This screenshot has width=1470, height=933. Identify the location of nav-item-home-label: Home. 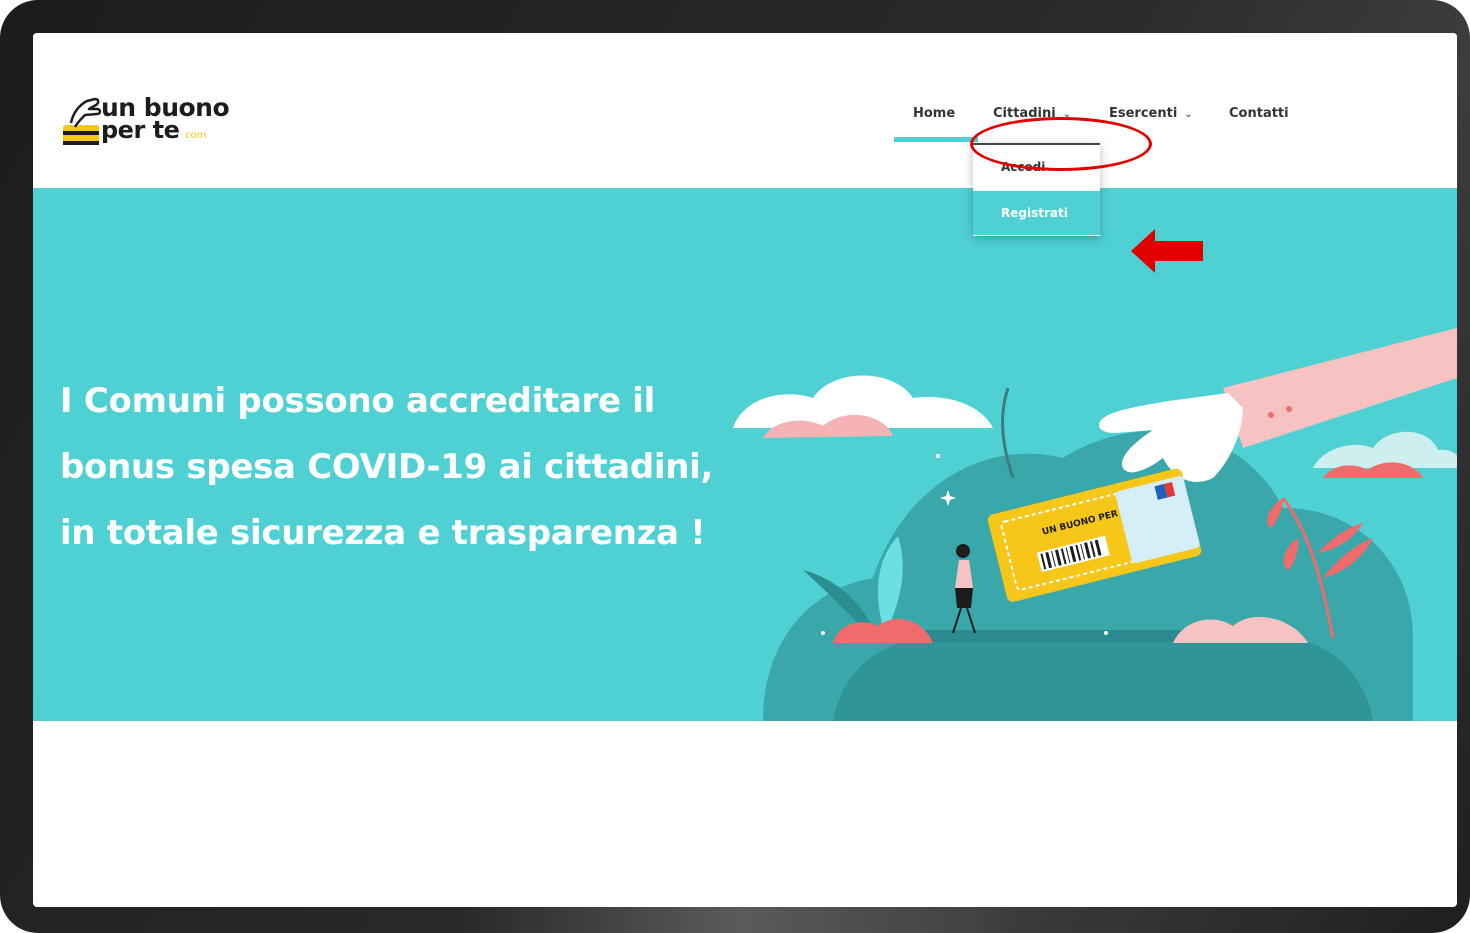
(934, 113).